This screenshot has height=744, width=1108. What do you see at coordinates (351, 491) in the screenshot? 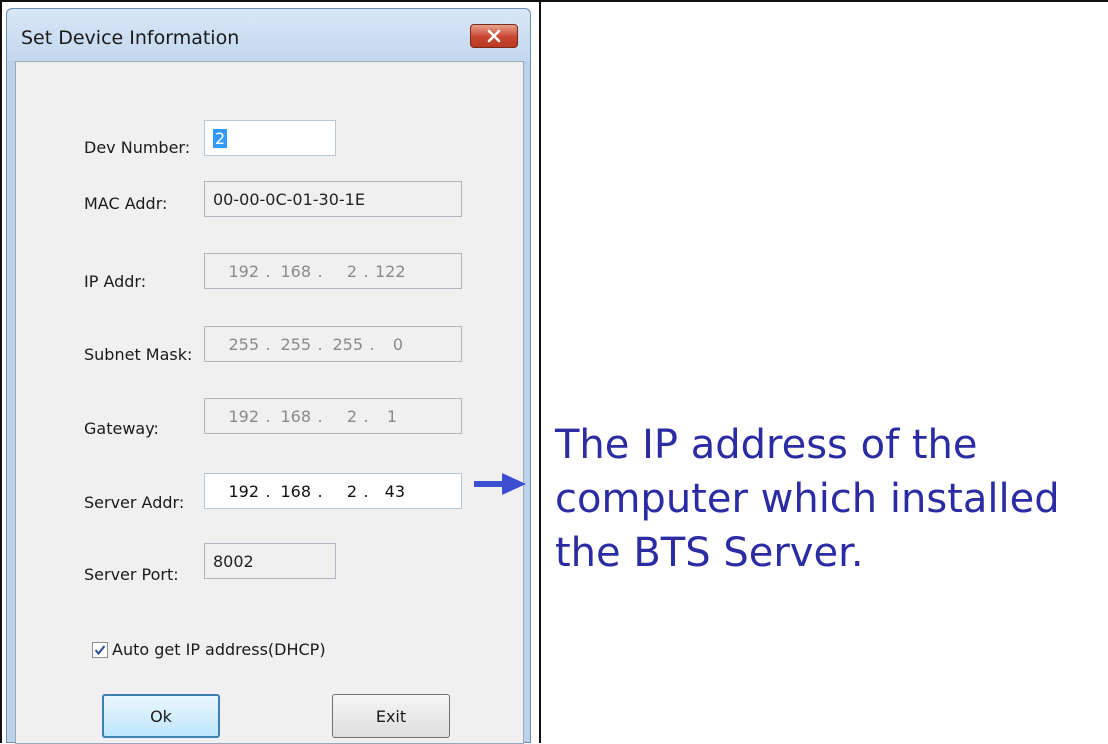
I see `srv-octet-3: 2` at bounding box center [351, 491].